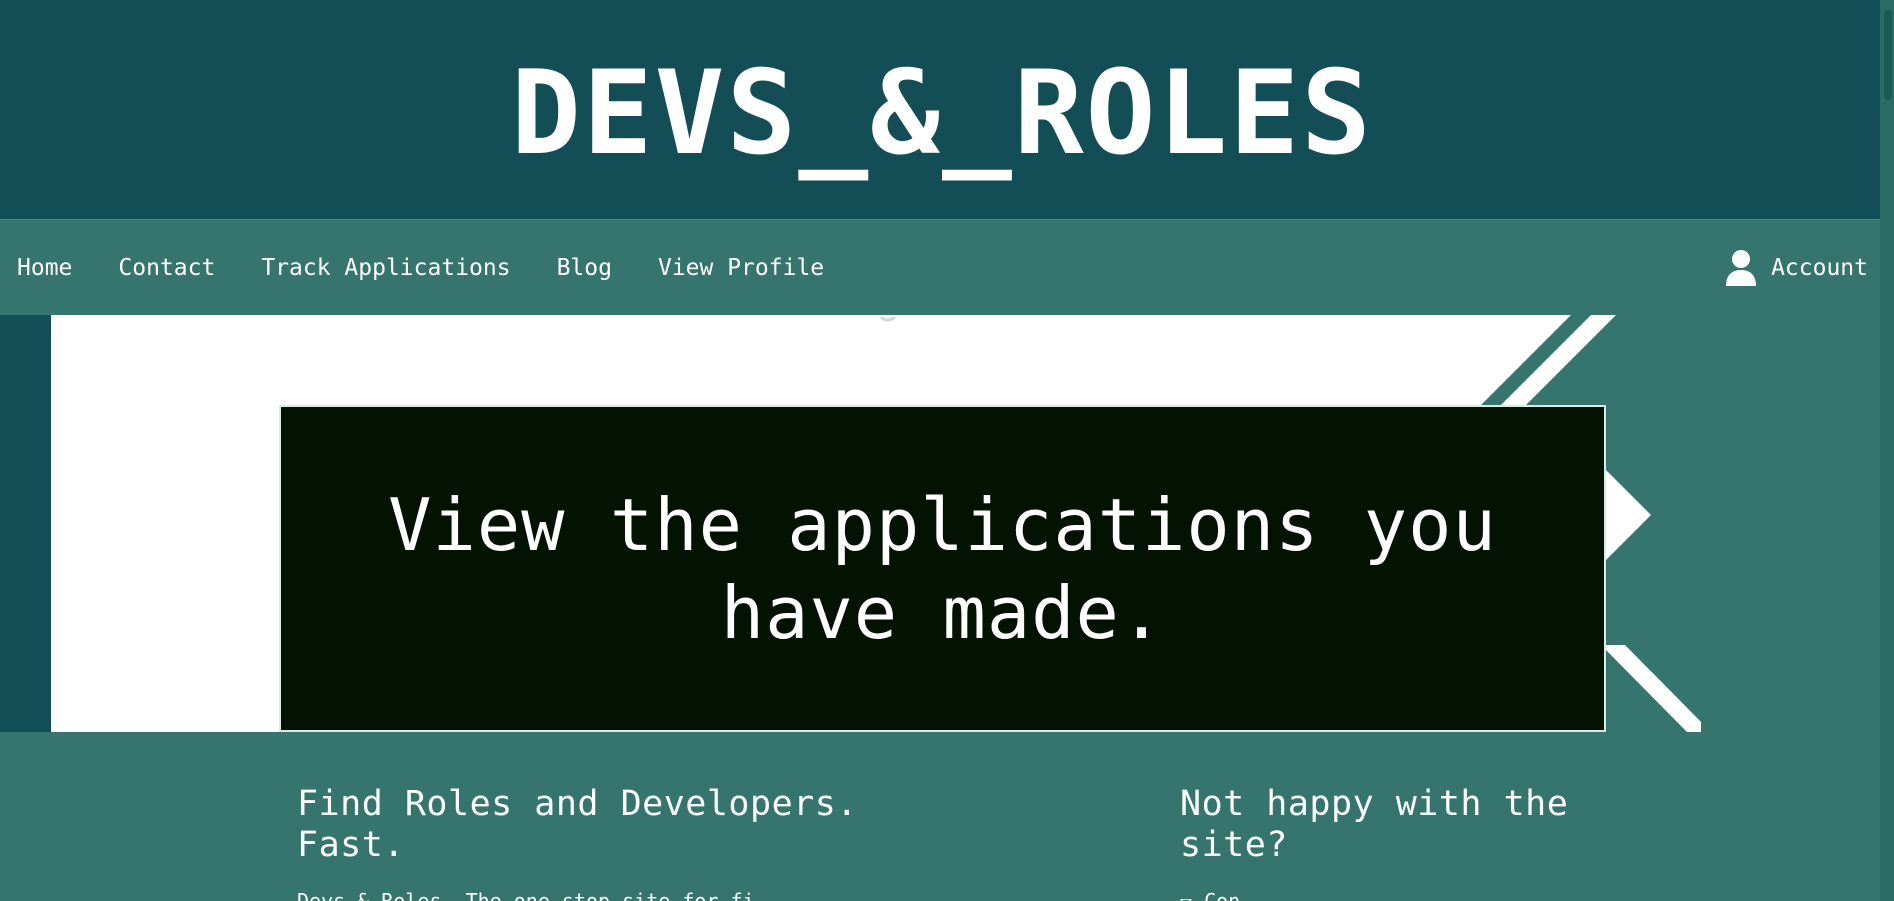  I want to click on account-label: Account, so click(1819, 268).